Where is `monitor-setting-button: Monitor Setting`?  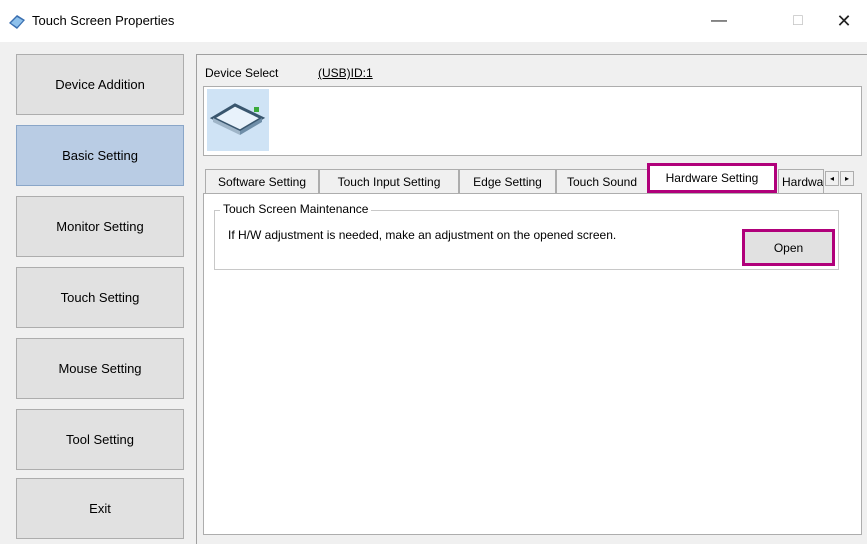 monitor-setting-button: Monitor Setting is located at coordinates (100, 226).